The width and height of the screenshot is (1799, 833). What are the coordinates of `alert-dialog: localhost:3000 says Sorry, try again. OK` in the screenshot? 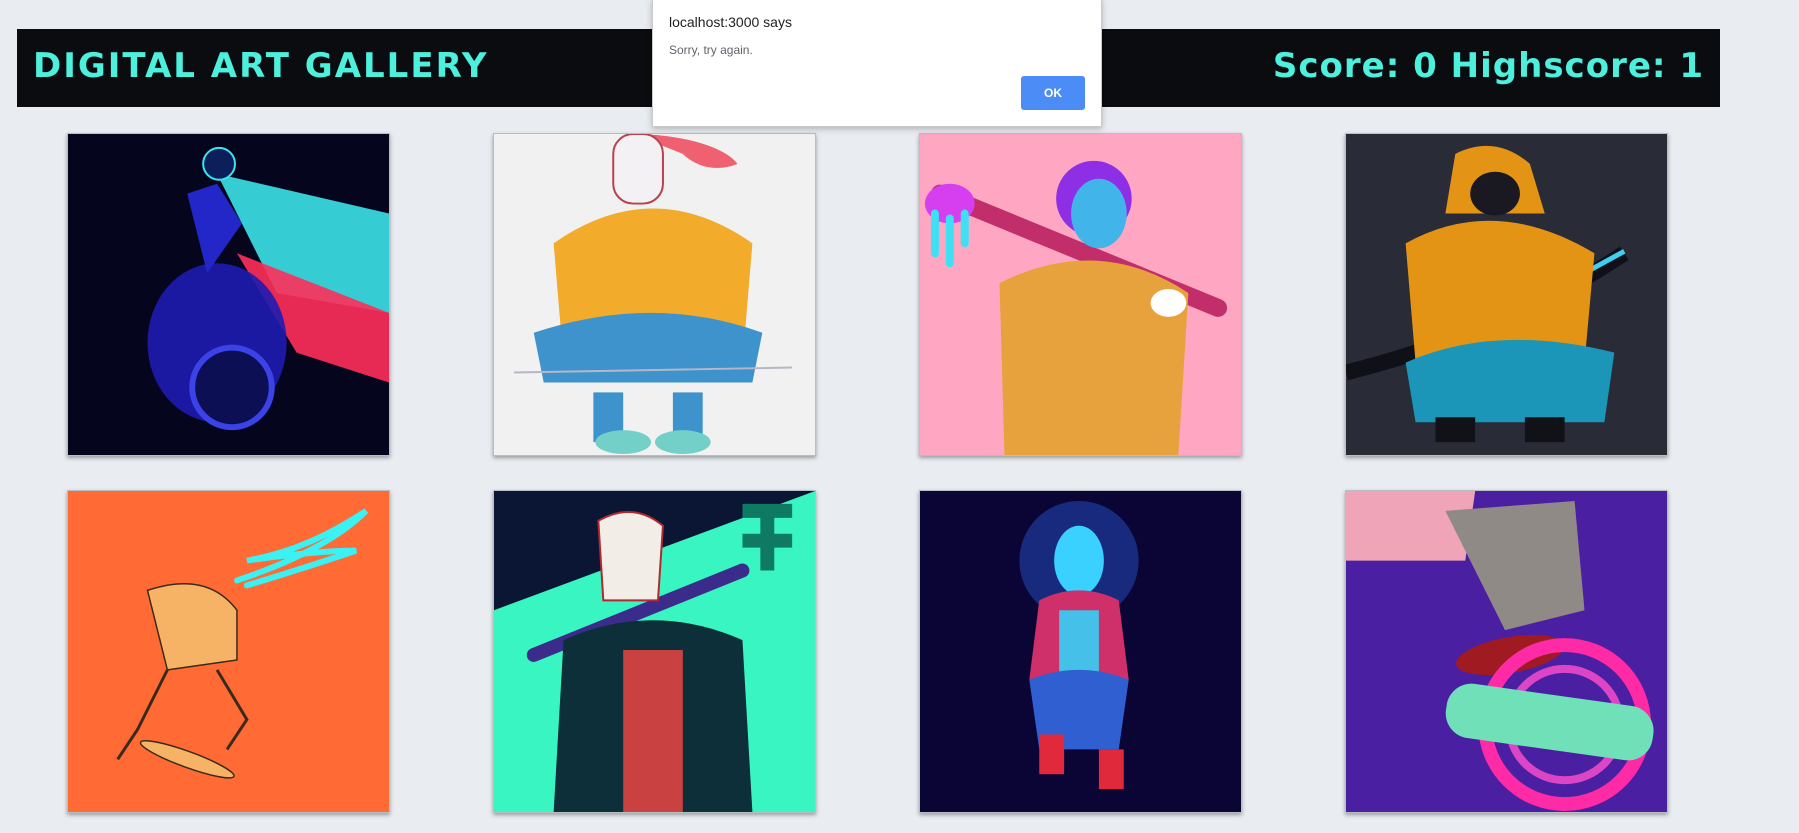 It's located at (877, 63).